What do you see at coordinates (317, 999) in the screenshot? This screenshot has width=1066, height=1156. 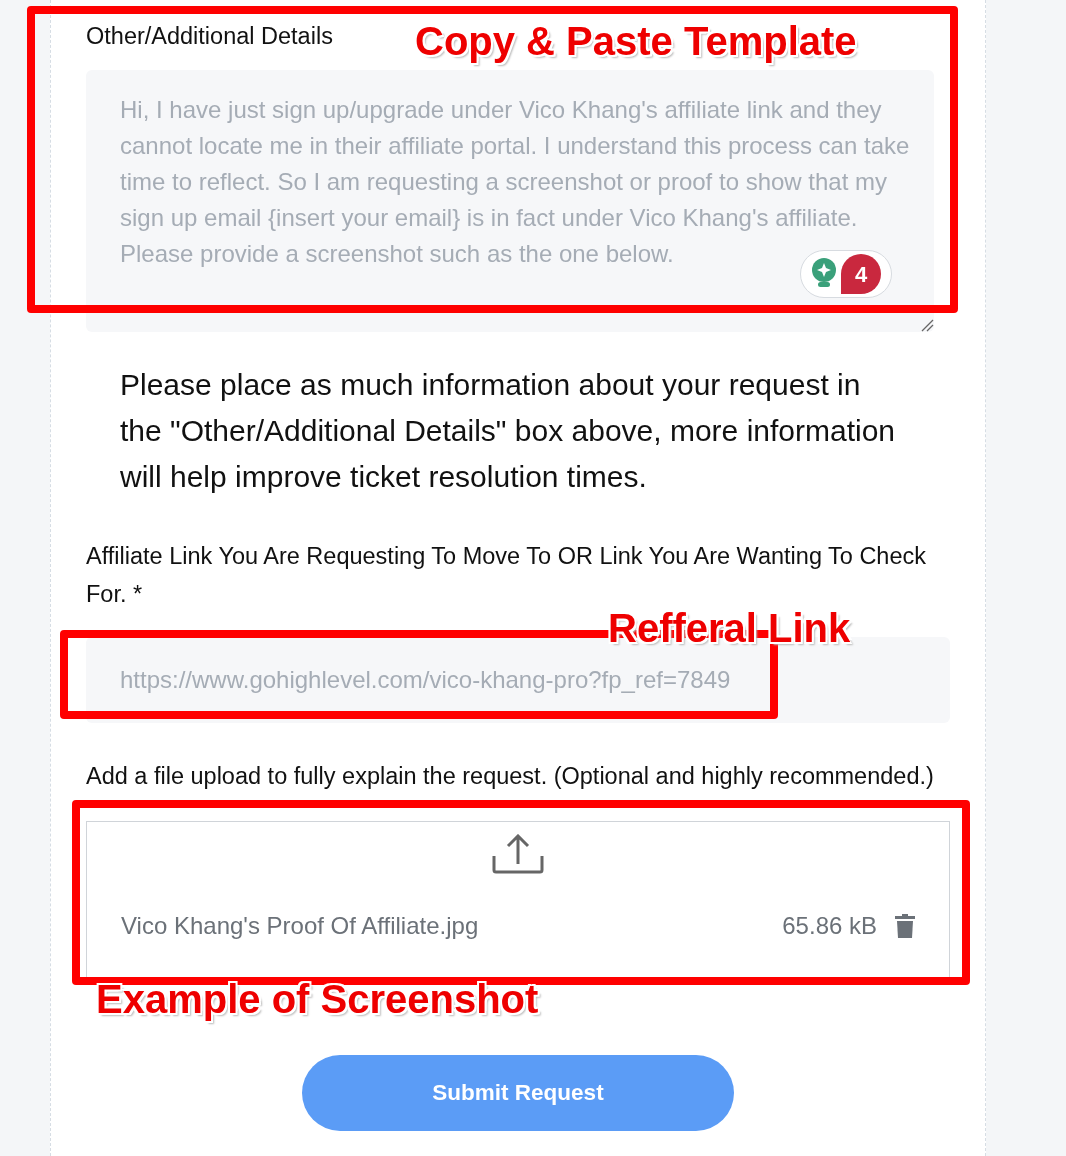 I see `annotation-label: Example of Screenshot` at bounding box center [317, 999].